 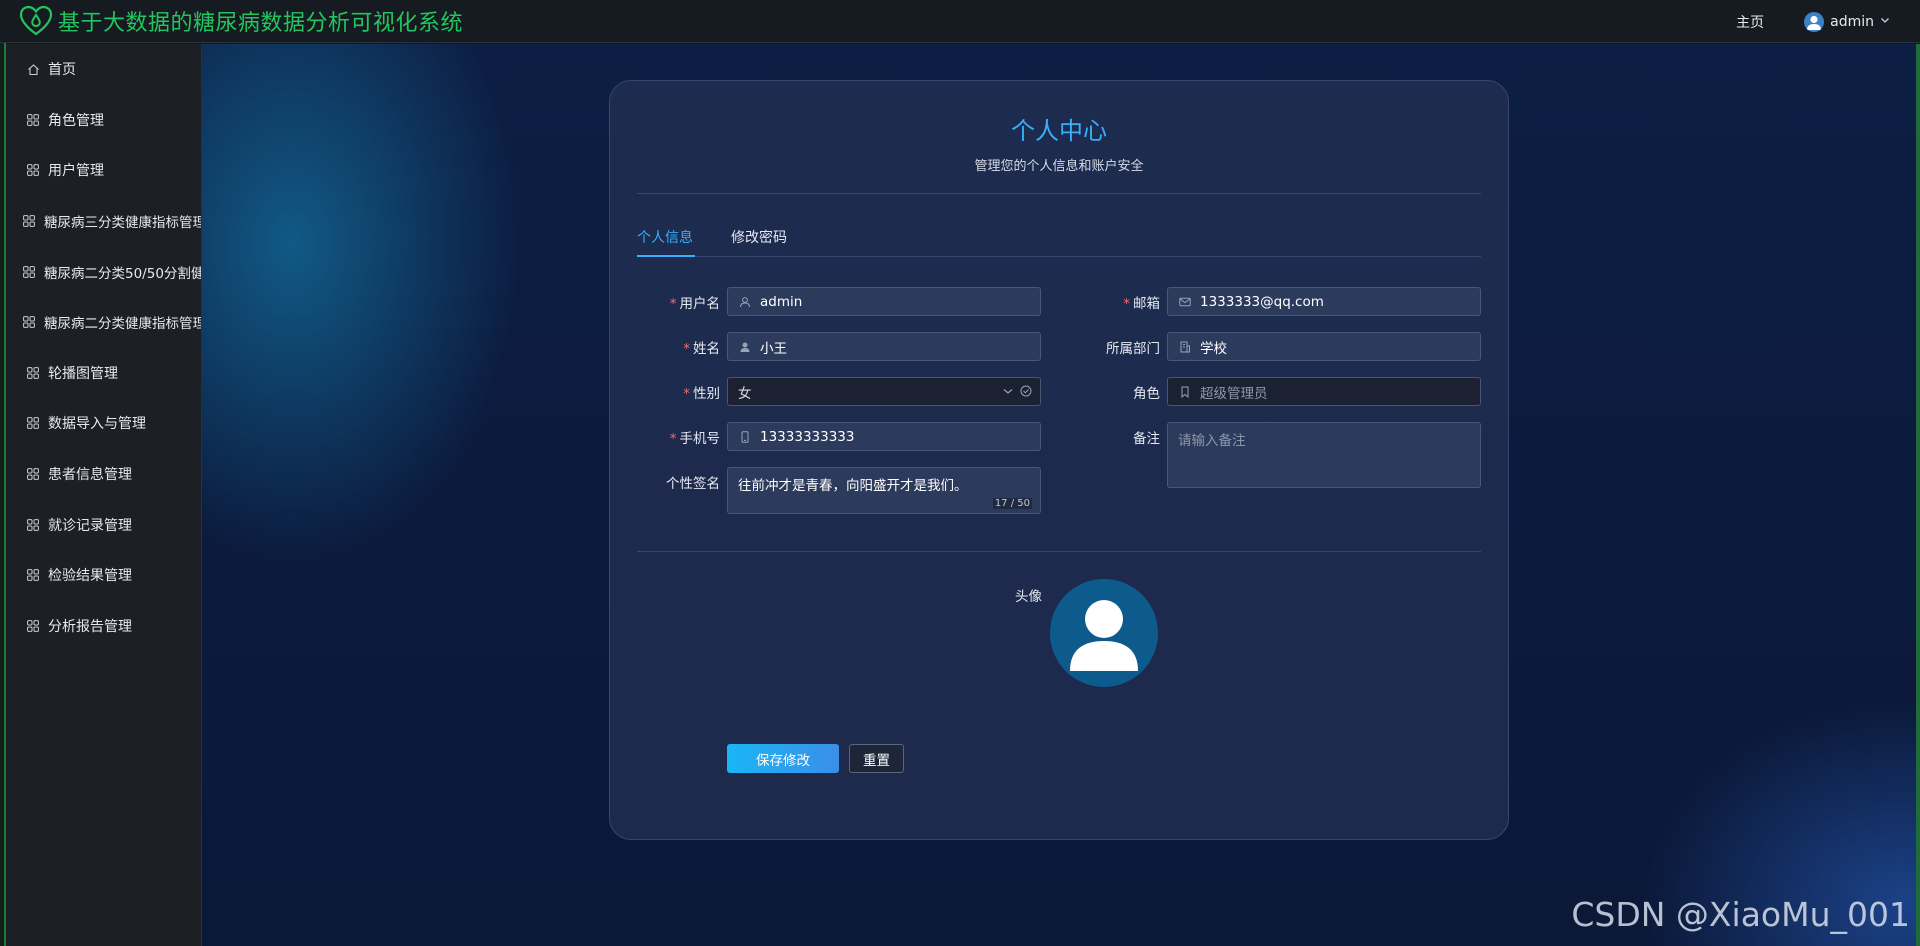 I want to click on home-icon, so click(x=33, y=69).